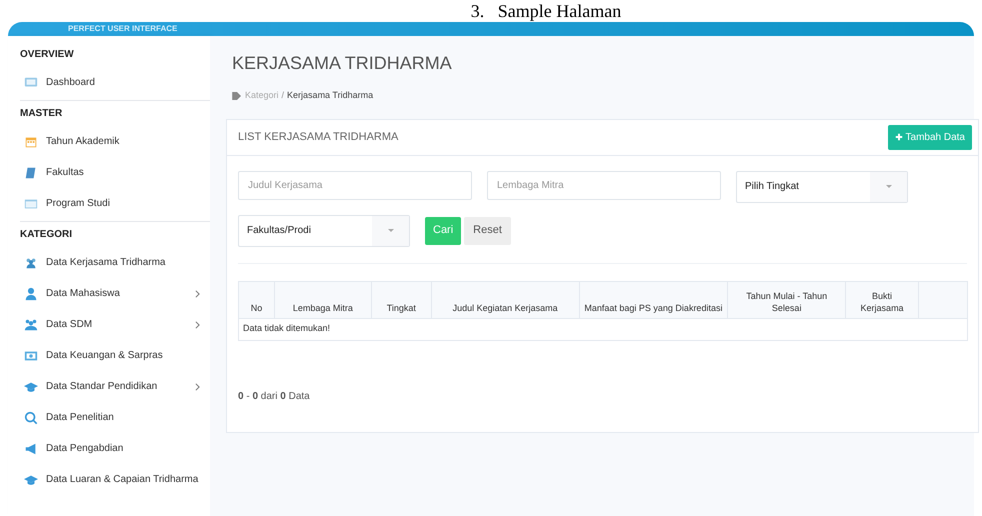  What do you see at coordinates (256, 299) in the screenshot?
I see `column-header: No` at bounding box center [256, 299].